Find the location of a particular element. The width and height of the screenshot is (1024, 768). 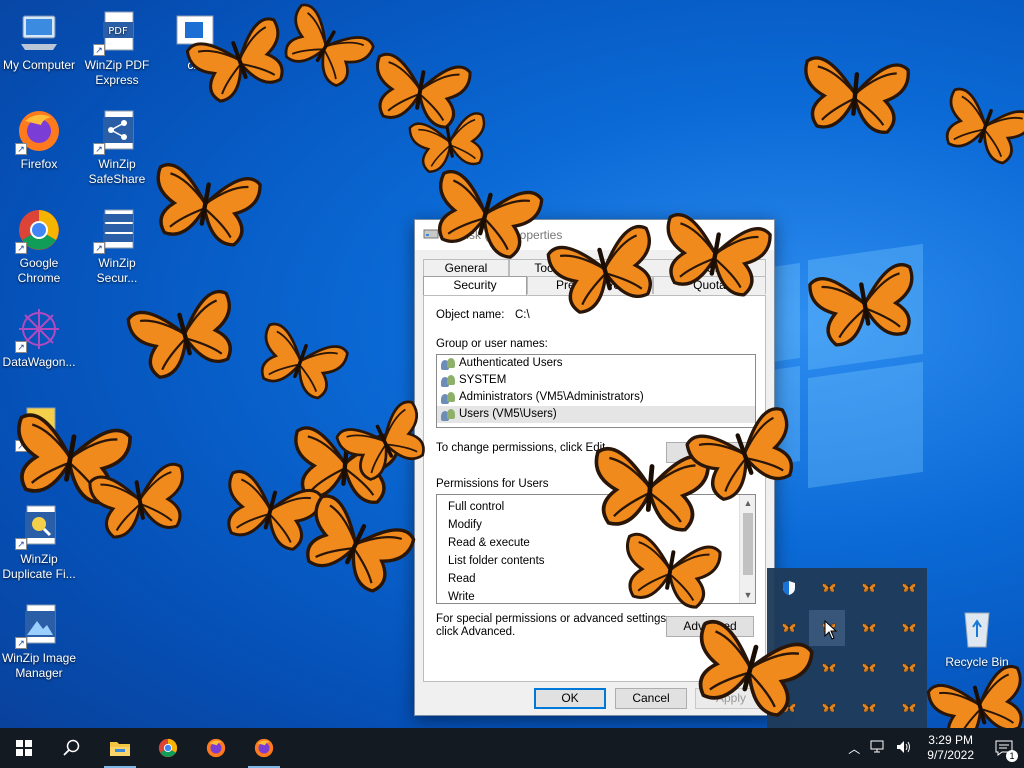

scroll-thumb is located at coordinates (748, 544).